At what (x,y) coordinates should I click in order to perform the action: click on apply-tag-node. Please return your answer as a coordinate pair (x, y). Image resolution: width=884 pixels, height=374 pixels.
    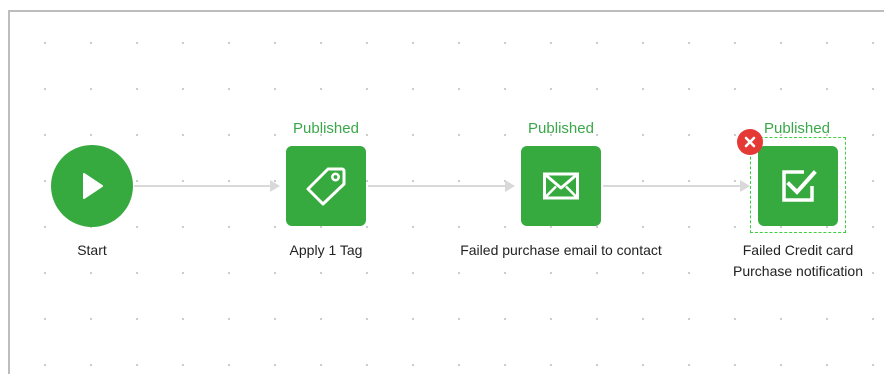
    Looking at the image, I should click on (326, 186).